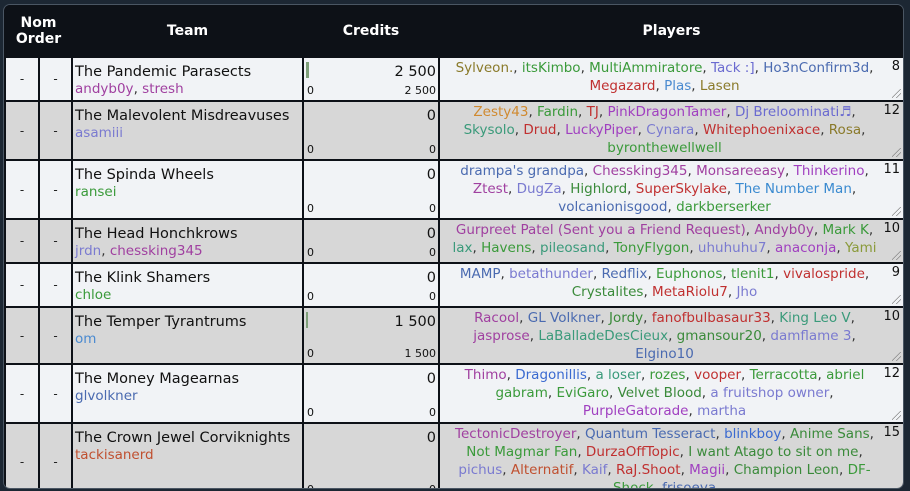 This screenshot has height=491, width=910. What do you see at coordinates (773, 452) in the screenshot?
I see `player-name: I want Atago to sit on me` at bounding box center [773, 452].